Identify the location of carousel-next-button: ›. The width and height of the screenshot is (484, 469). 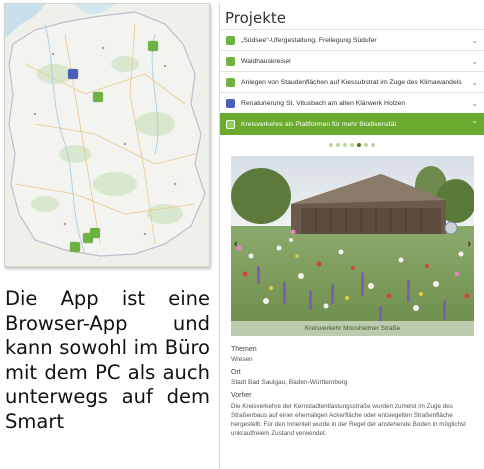
(469, 244).